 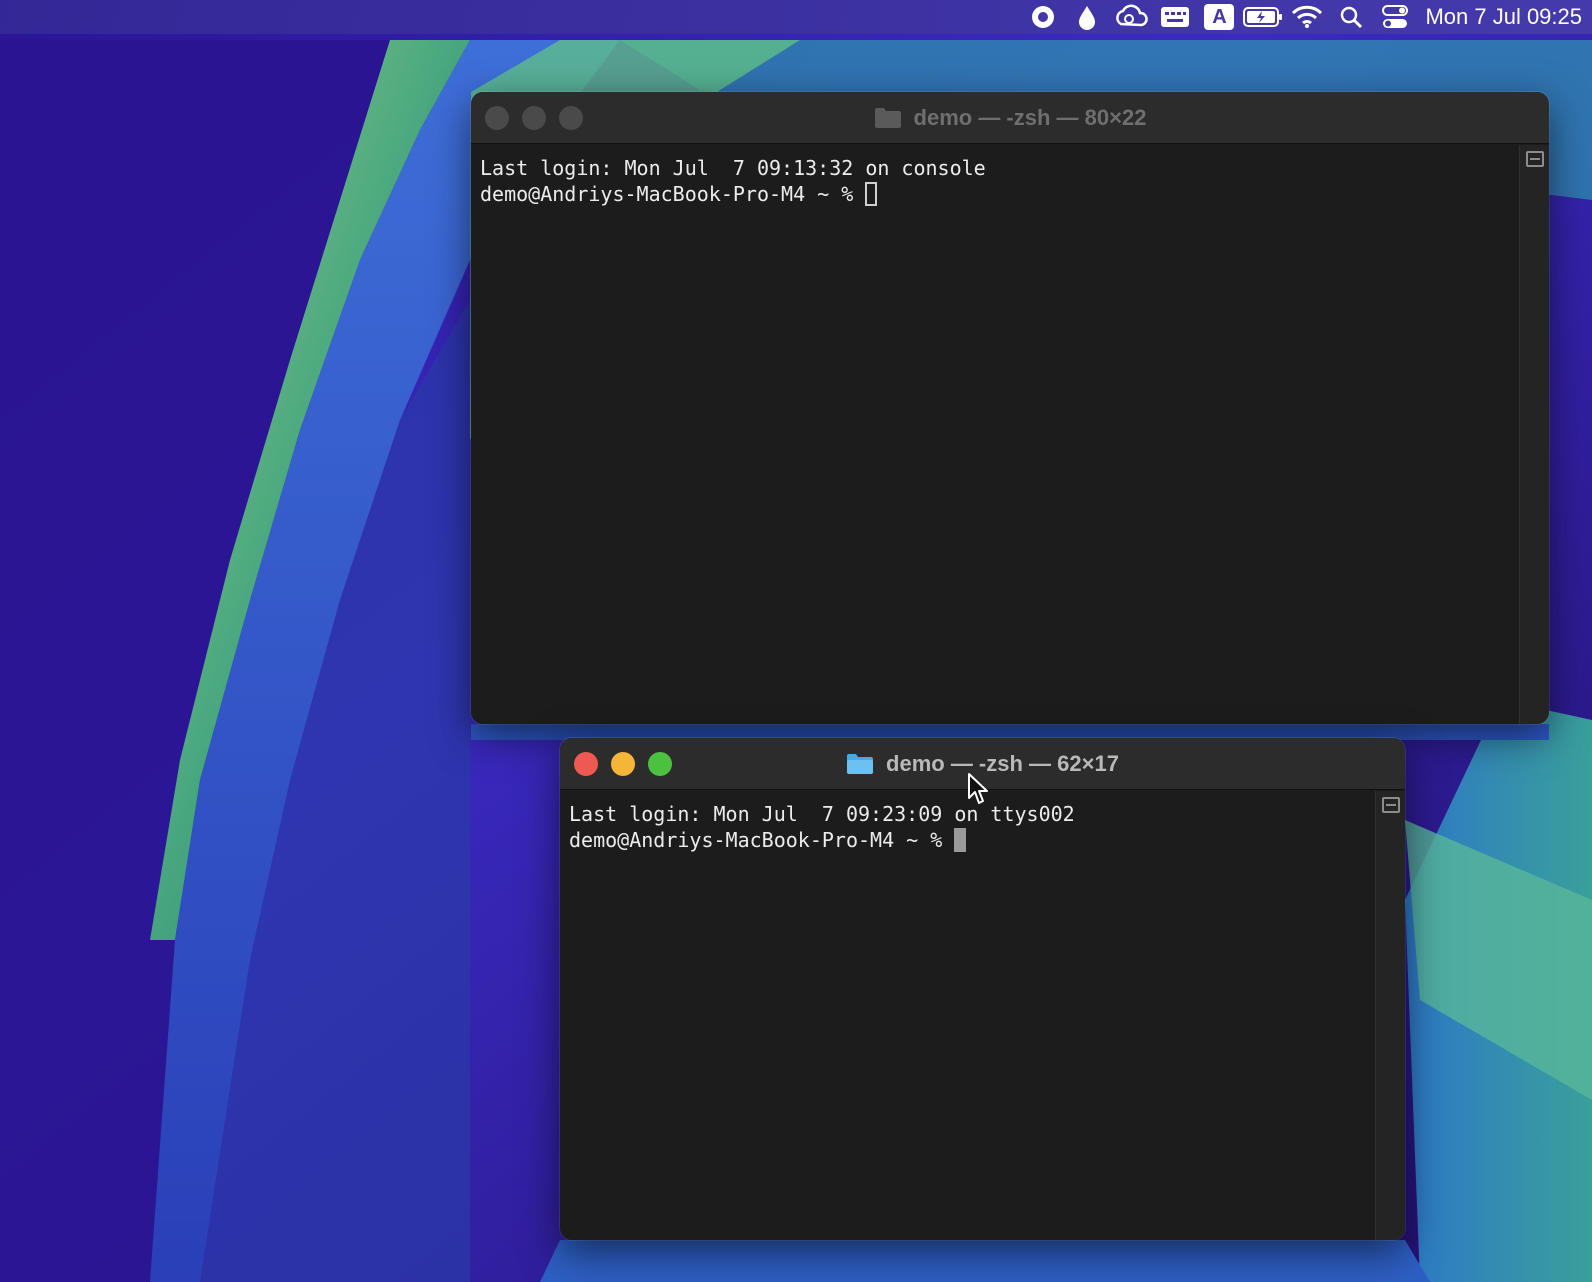 What do you see at coordinates (796, 17) in the screenshot?
I see `menu-bar: A Mon 7 Jul 09:25` at bounding box center [796, 17].